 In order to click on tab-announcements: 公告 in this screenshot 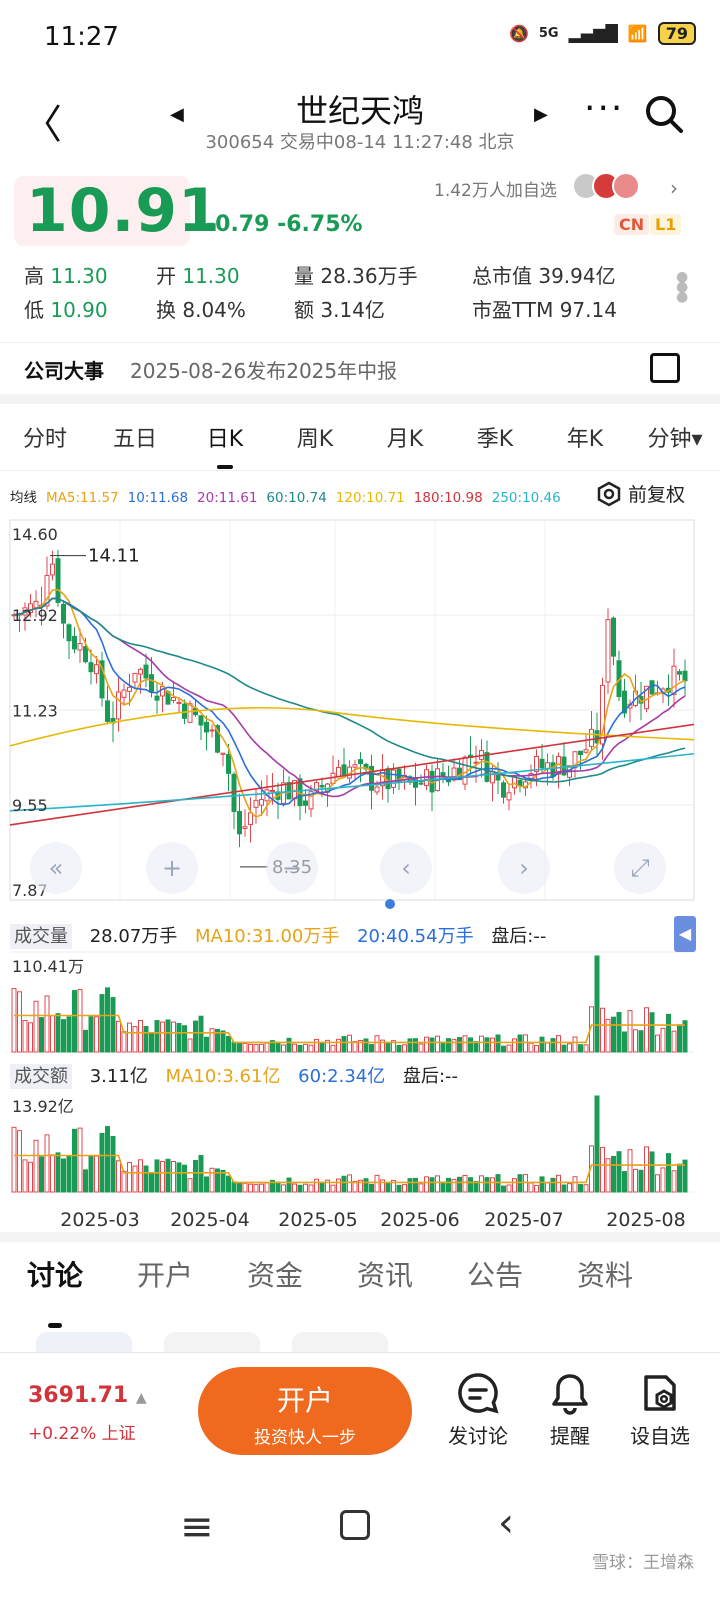, I will do `click(495, 1284)`.